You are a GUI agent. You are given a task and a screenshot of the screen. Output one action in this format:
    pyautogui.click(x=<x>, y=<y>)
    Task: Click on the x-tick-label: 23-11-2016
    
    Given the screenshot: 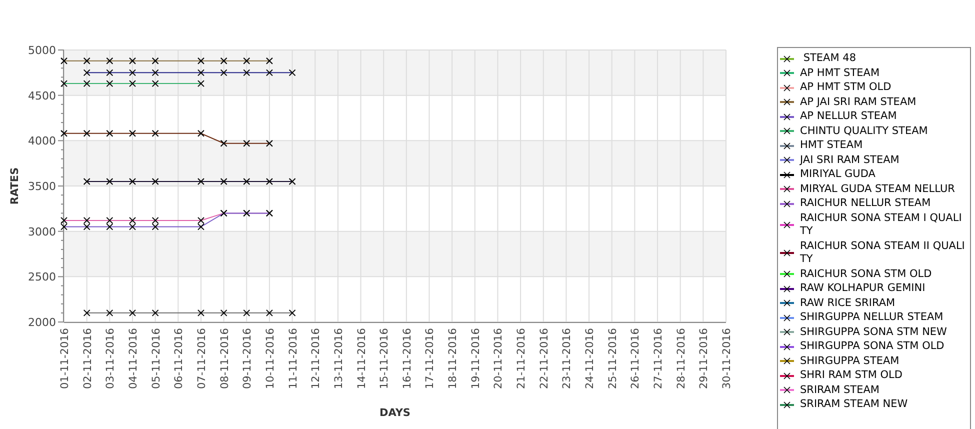 What is the action you would take?
    pyautogui.click(x=567, y=359)
    